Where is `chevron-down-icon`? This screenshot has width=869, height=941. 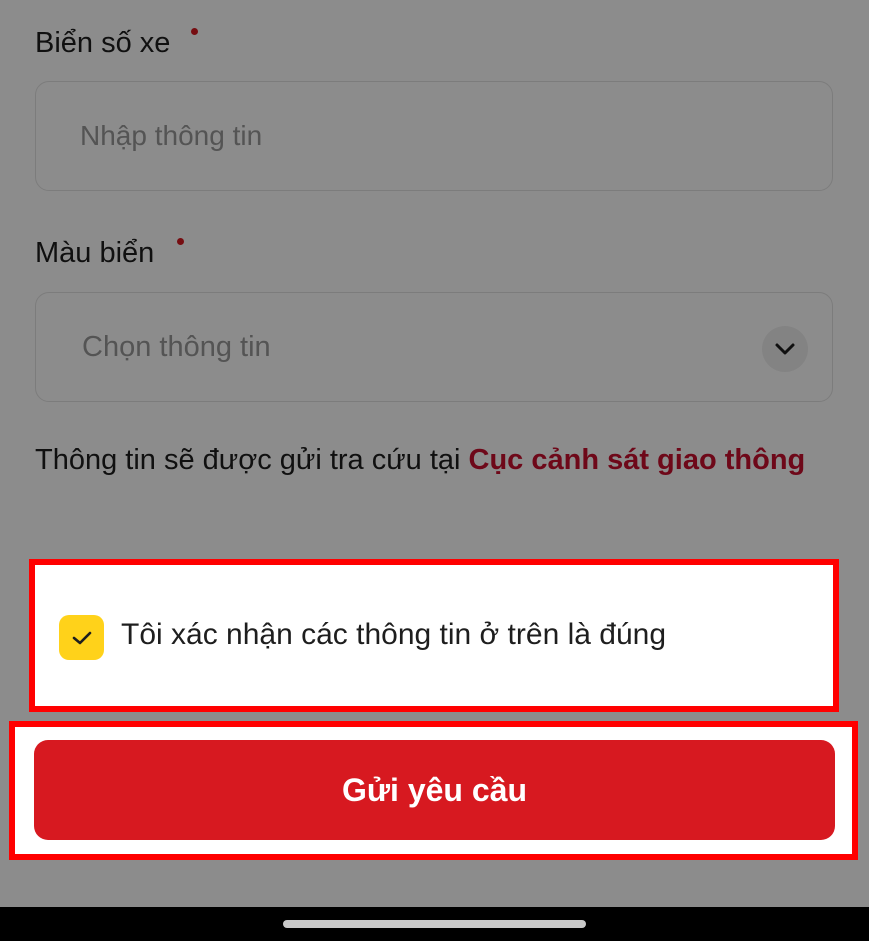 chevron-down-icon is located at coordinates (785, 349).